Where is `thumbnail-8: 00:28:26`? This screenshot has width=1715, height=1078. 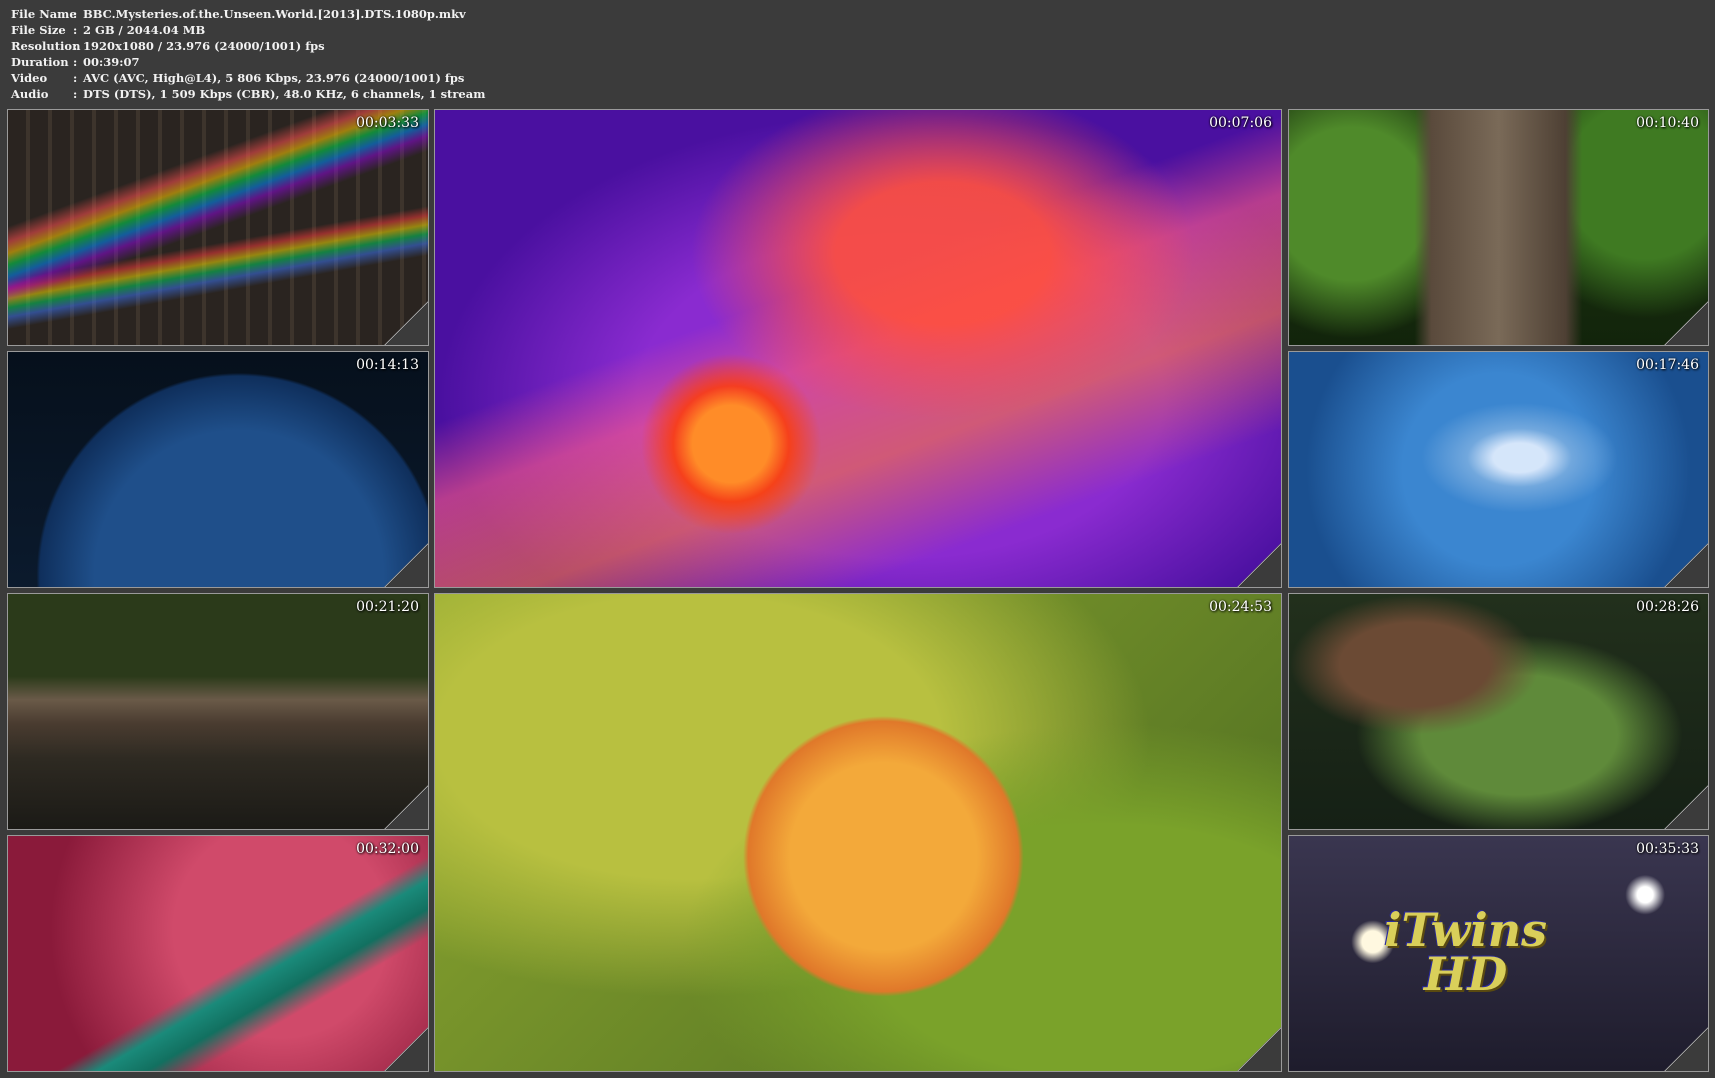
thumbnail-8: 00:28:26 is located at coordinates (1498, 711).